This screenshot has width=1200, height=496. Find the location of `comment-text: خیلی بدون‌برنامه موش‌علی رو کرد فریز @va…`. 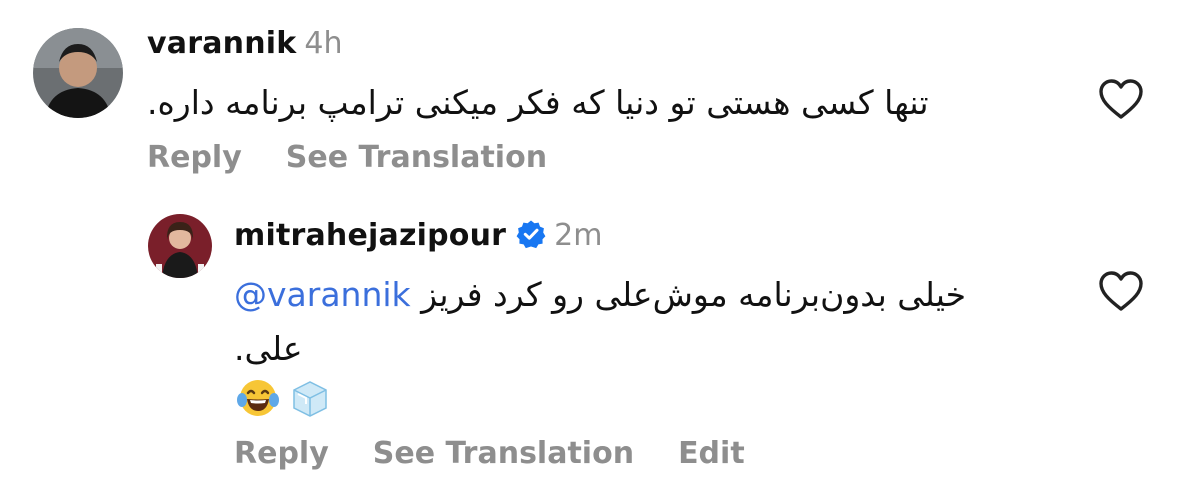

comment-text: خیلی بدون‌برنامه موش‌علی رو کرد فریز @va… is located at coordinates (629, 322).